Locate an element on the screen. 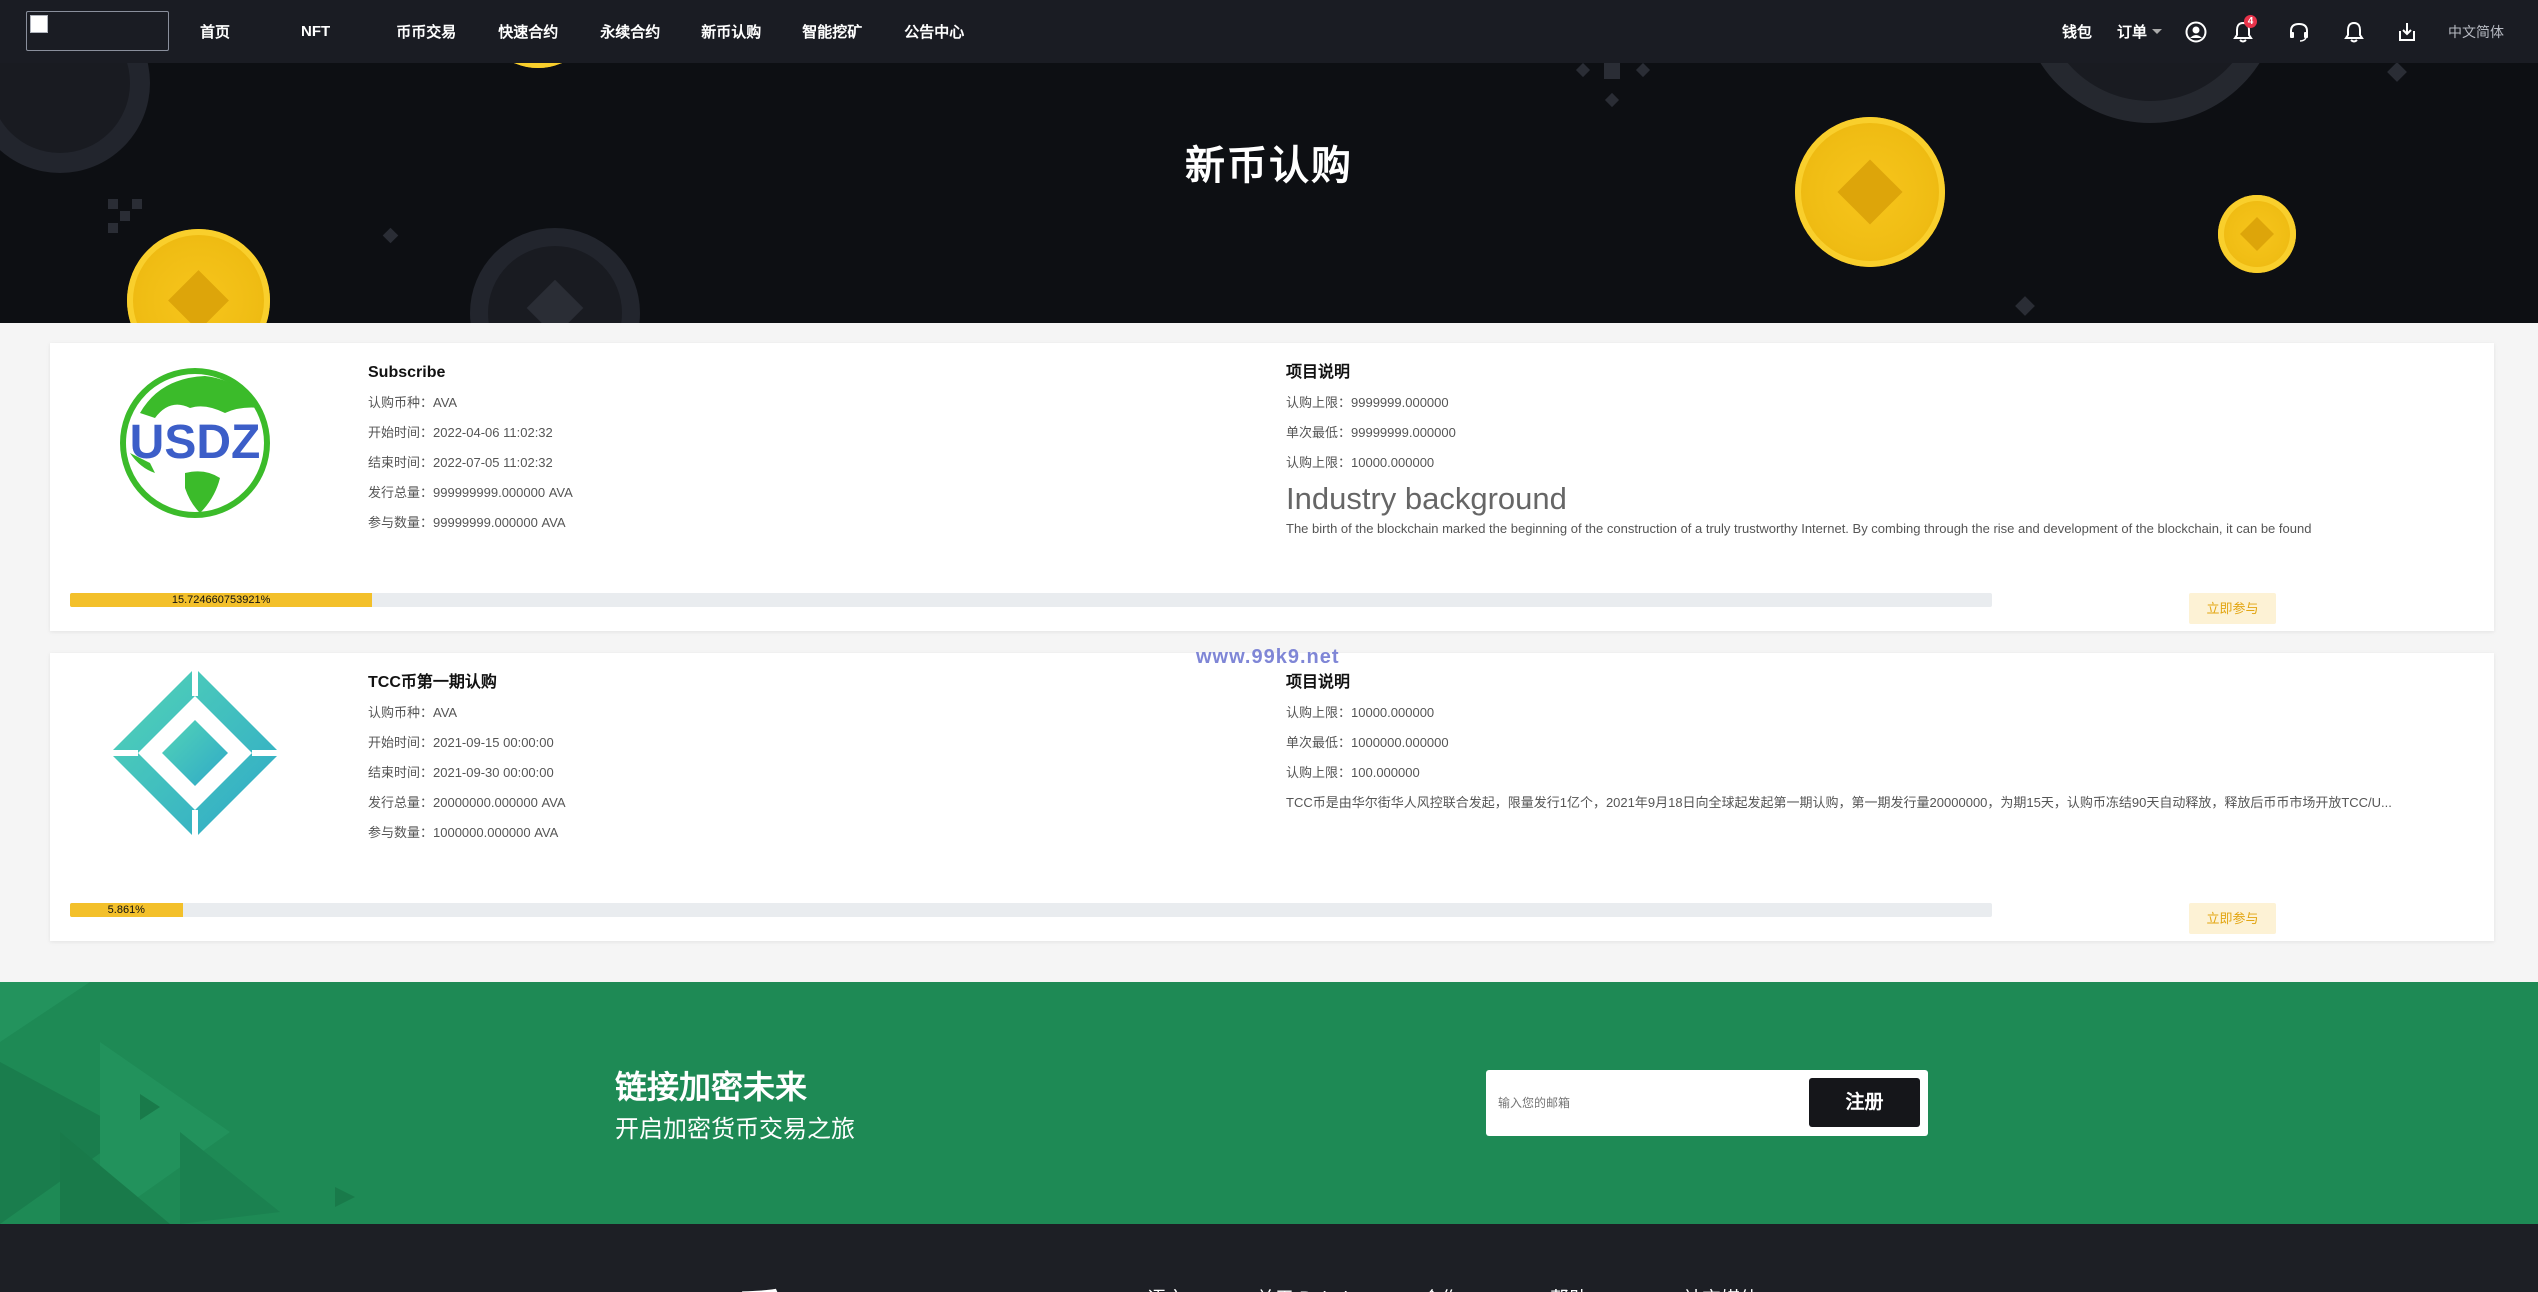 This screenshot has height=1292, width=2538. description-title: 项目说明 is located at coordinates (1318, 682).